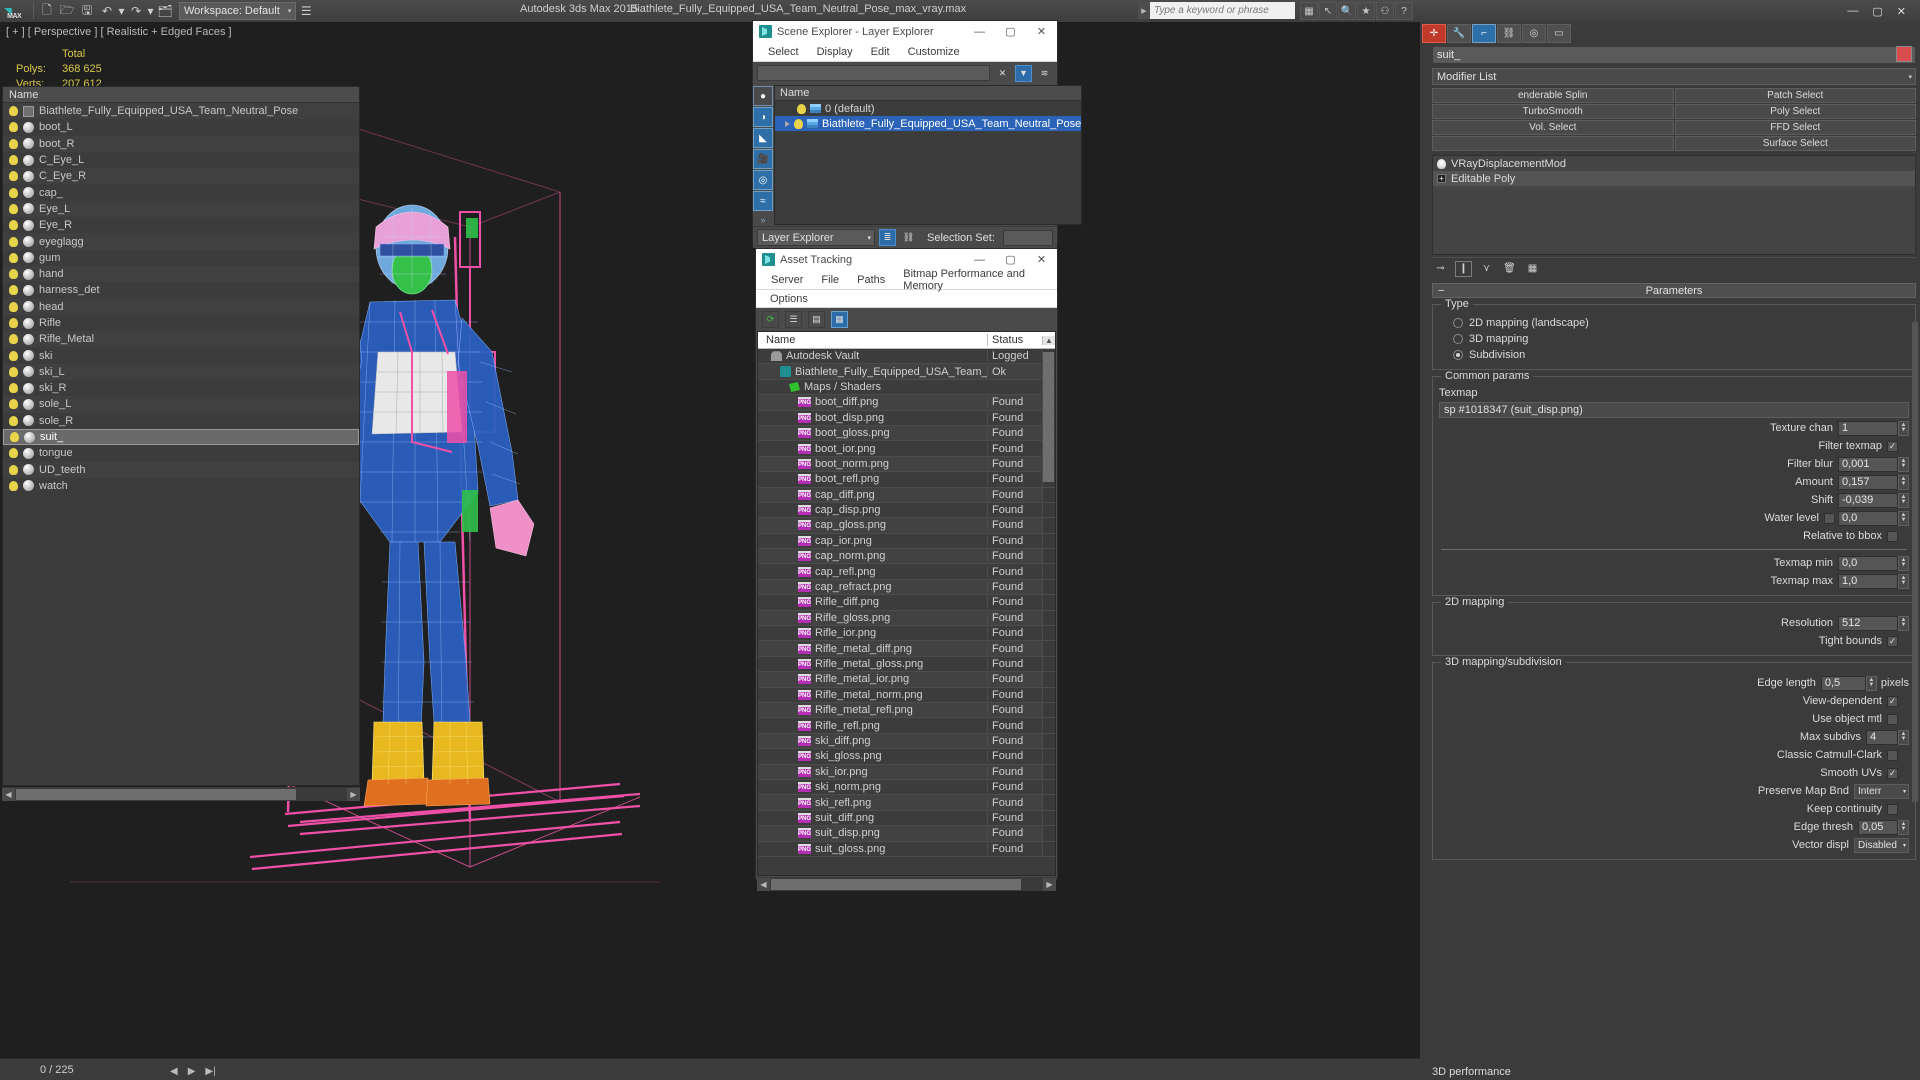  What do you see at coordinates (1010, 31) in the screenshot?
I see `maximize-icon: ▢` at bounding box center [1010, 31].